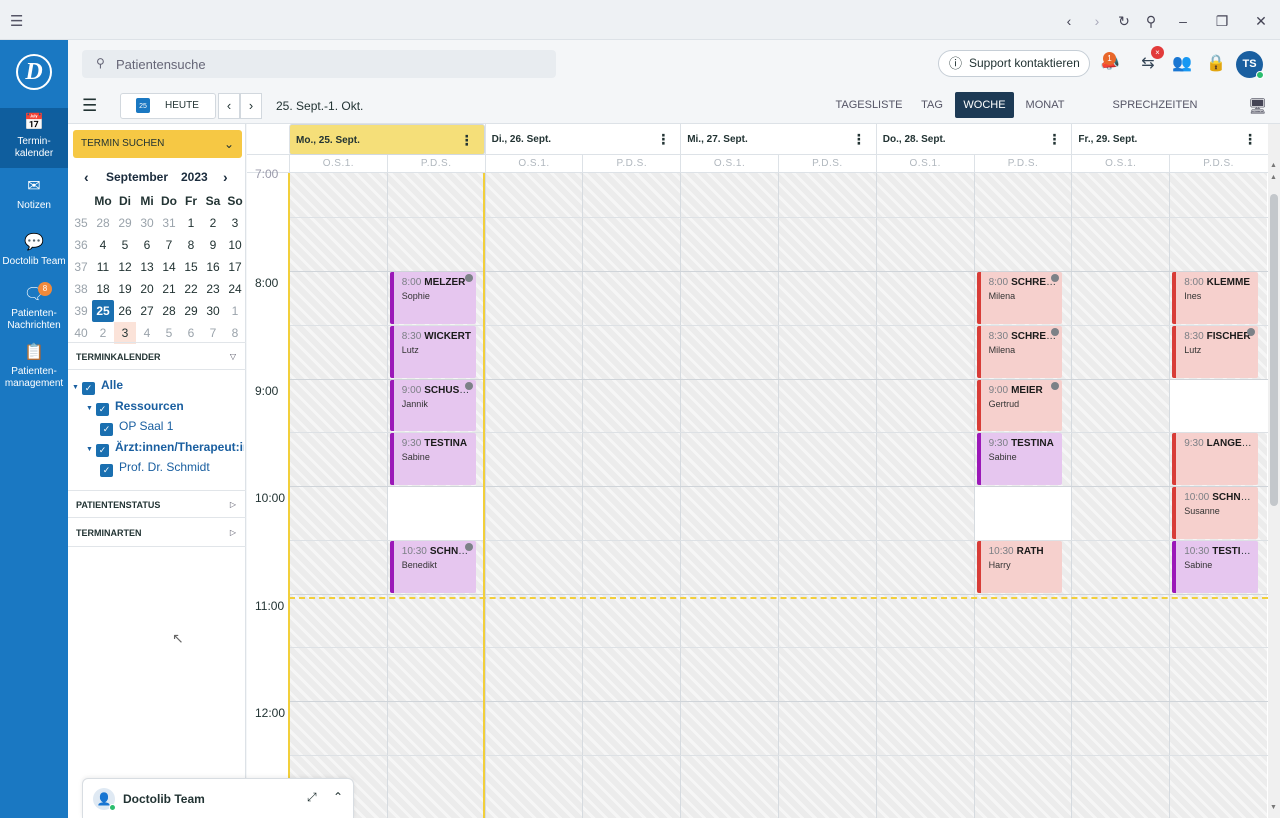 The width and height of the screenshot is (1280, 818). I want to click on mini-calendar-day: 17, so click(235, 267).